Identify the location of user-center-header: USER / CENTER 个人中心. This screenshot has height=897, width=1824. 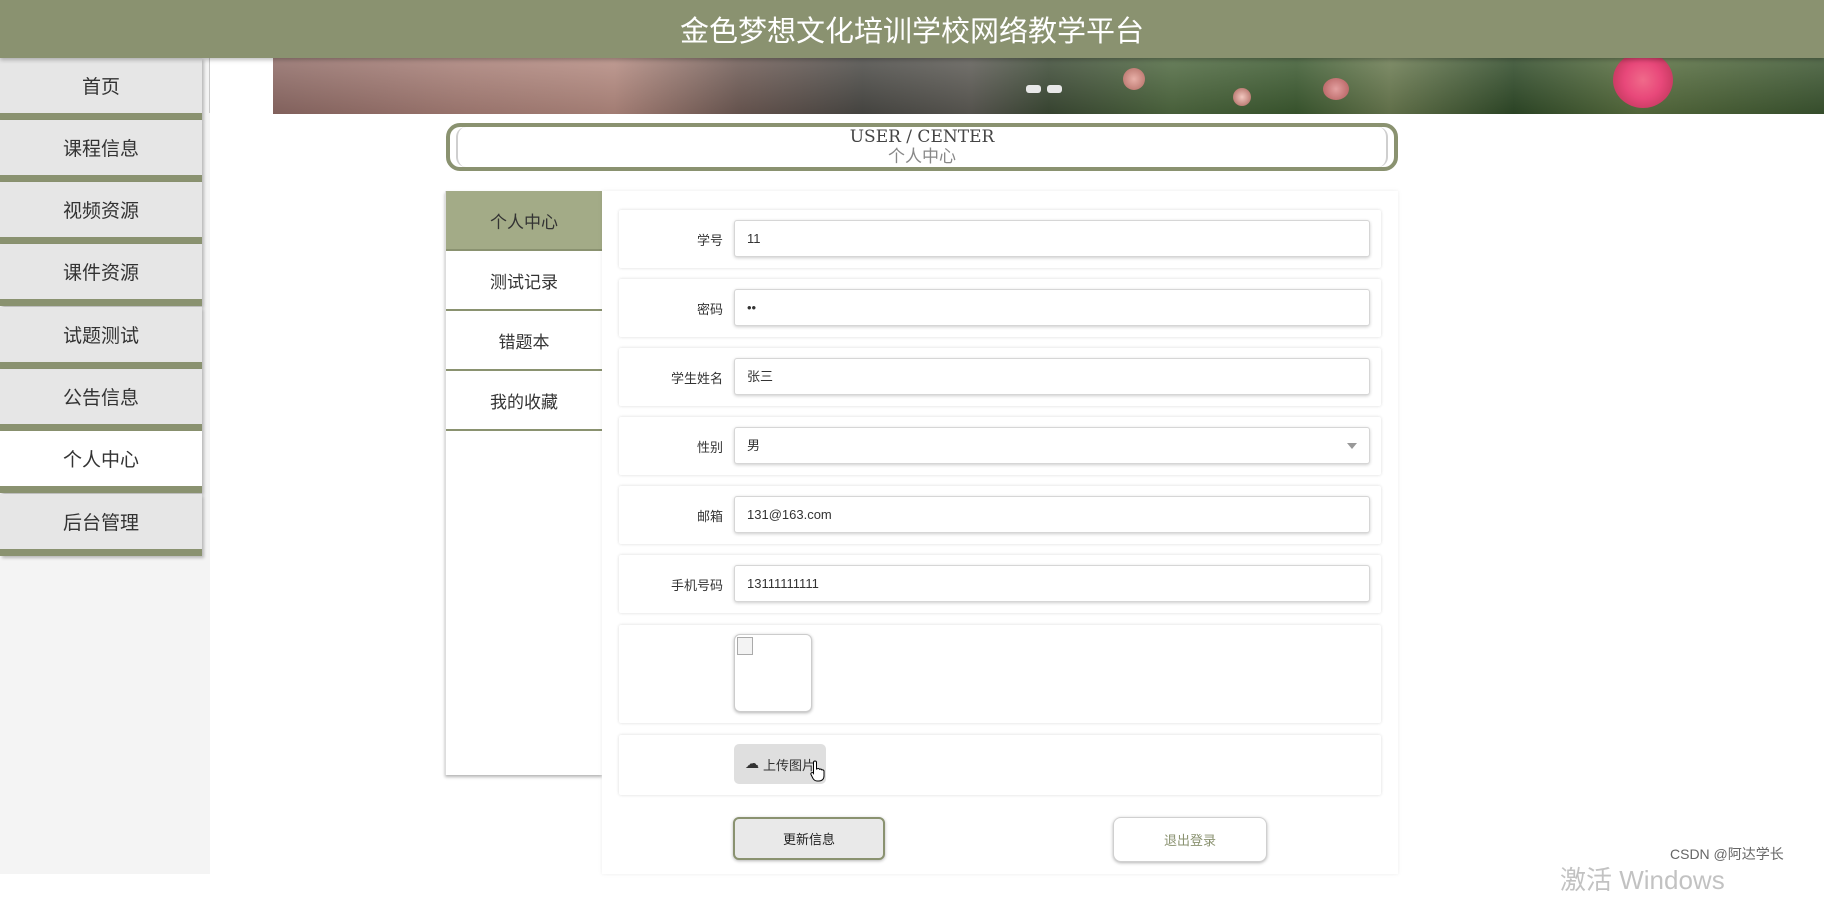
(922, 147).